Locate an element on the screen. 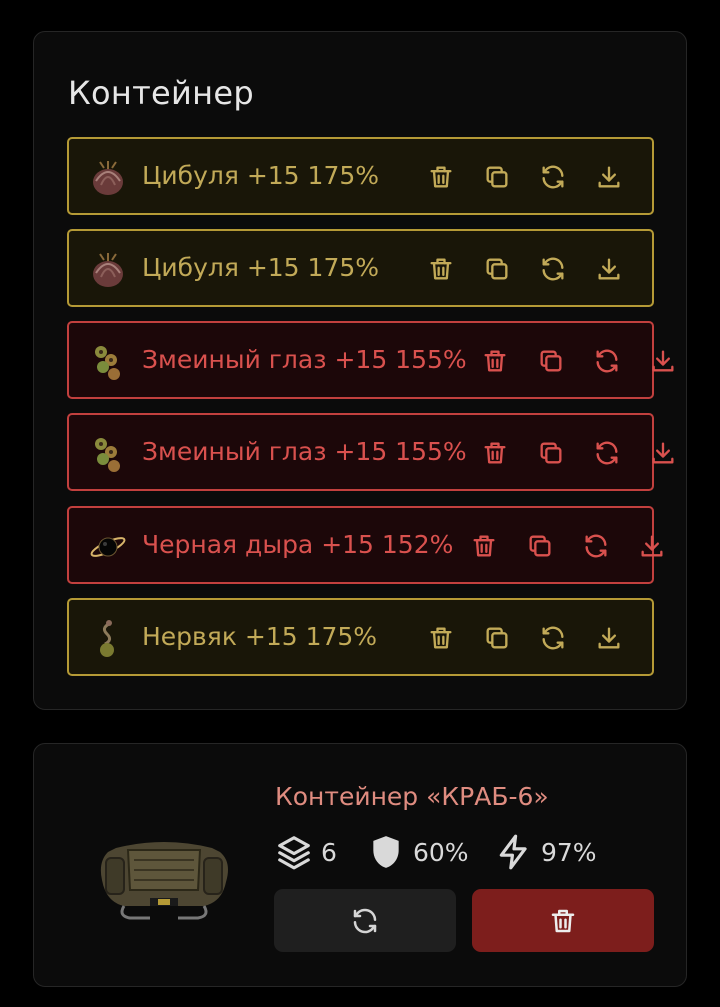 This screenshot has height=1007, width=720. stat-efficiency: 97% is located at coordinates (546, 852).